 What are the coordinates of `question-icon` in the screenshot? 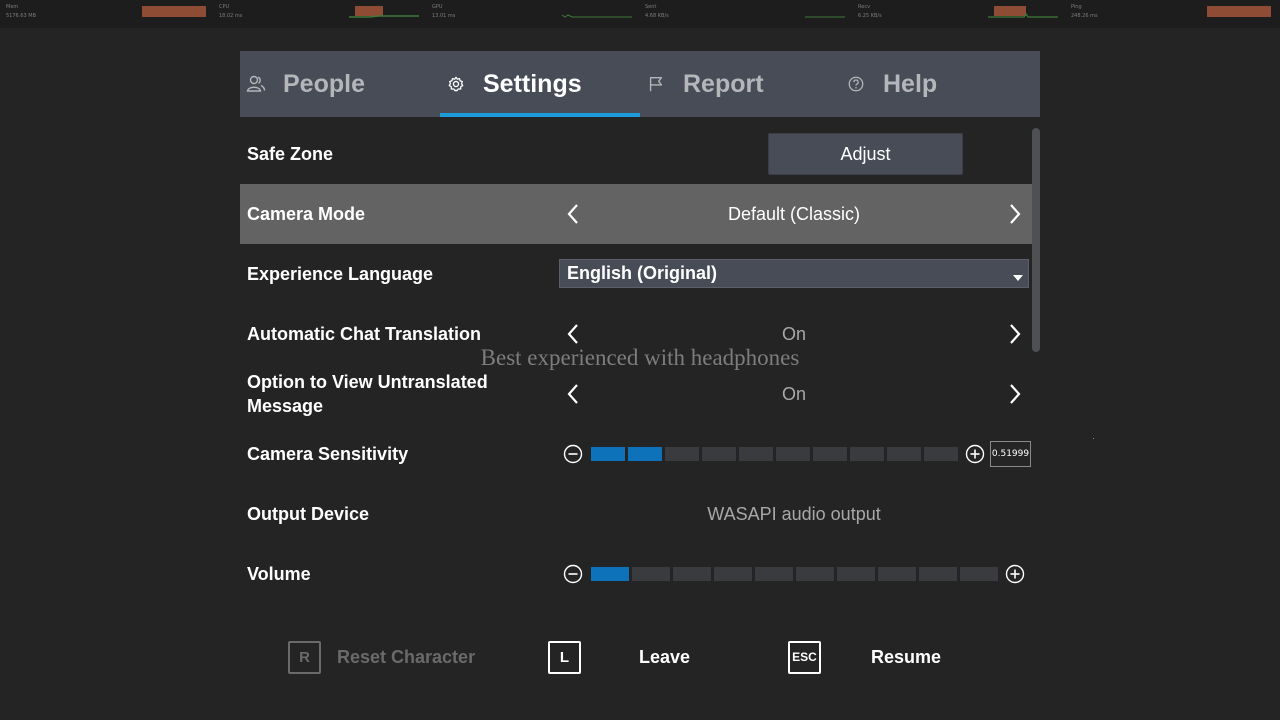 It's located at (856, 84).